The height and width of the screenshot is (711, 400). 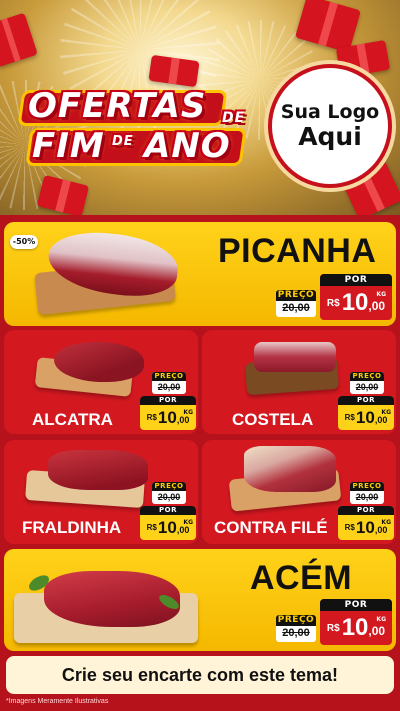 I want to click on discount-badge: -50%, so click(x=24, y=242).